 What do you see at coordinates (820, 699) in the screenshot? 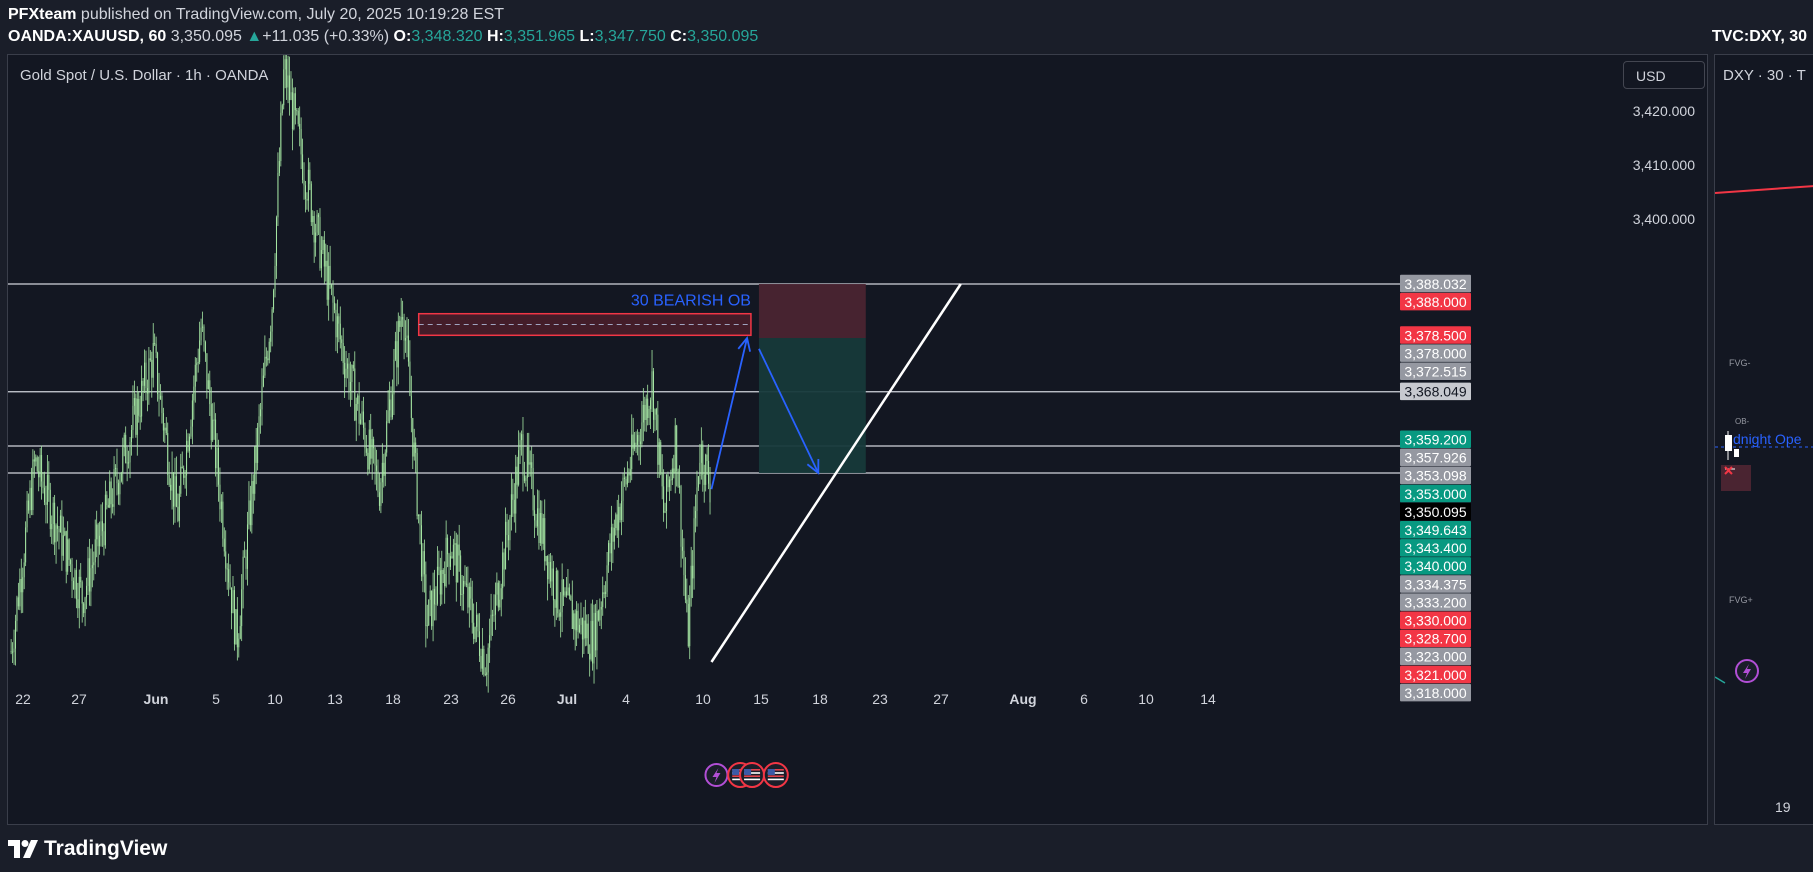
I see `x-axis-tick: 18` at bounding box center [820, 699].